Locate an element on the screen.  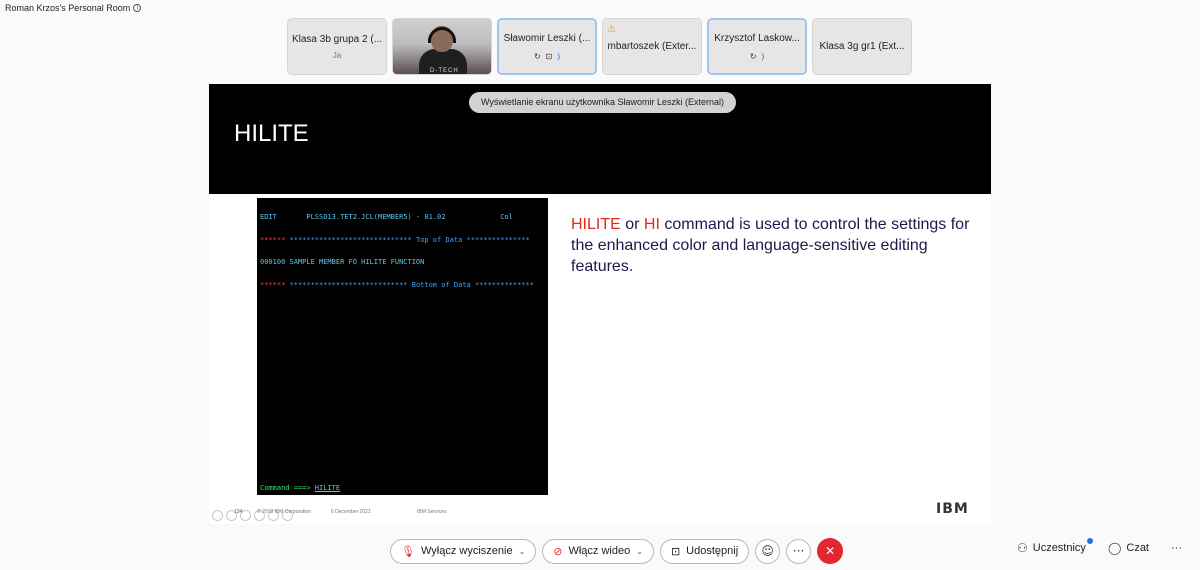
person-icon: ⚇ is located at coordinates (1022, 548).